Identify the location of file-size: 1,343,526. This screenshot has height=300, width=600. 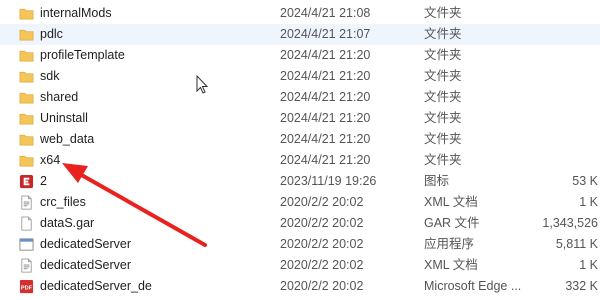
(570, 223).